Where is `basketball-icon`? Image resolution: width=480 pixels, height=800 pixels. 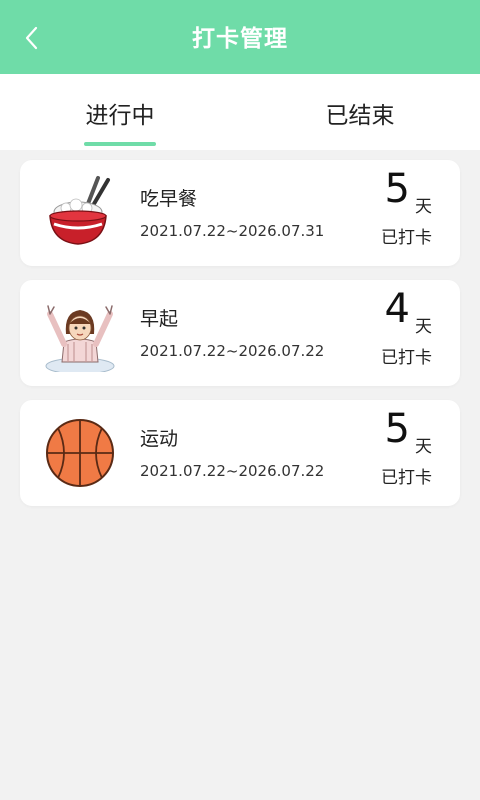
basketball-icon is located at coordinates (80, 453).